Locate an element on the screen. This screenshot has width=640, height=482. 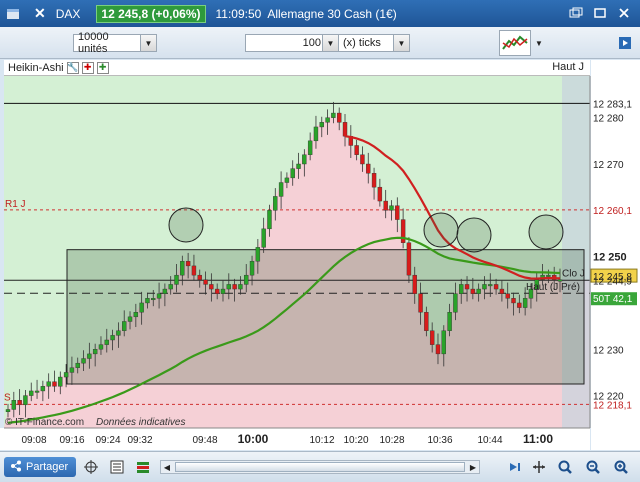
x-tick-label: 11:00 is located at coordinates (538, 439).